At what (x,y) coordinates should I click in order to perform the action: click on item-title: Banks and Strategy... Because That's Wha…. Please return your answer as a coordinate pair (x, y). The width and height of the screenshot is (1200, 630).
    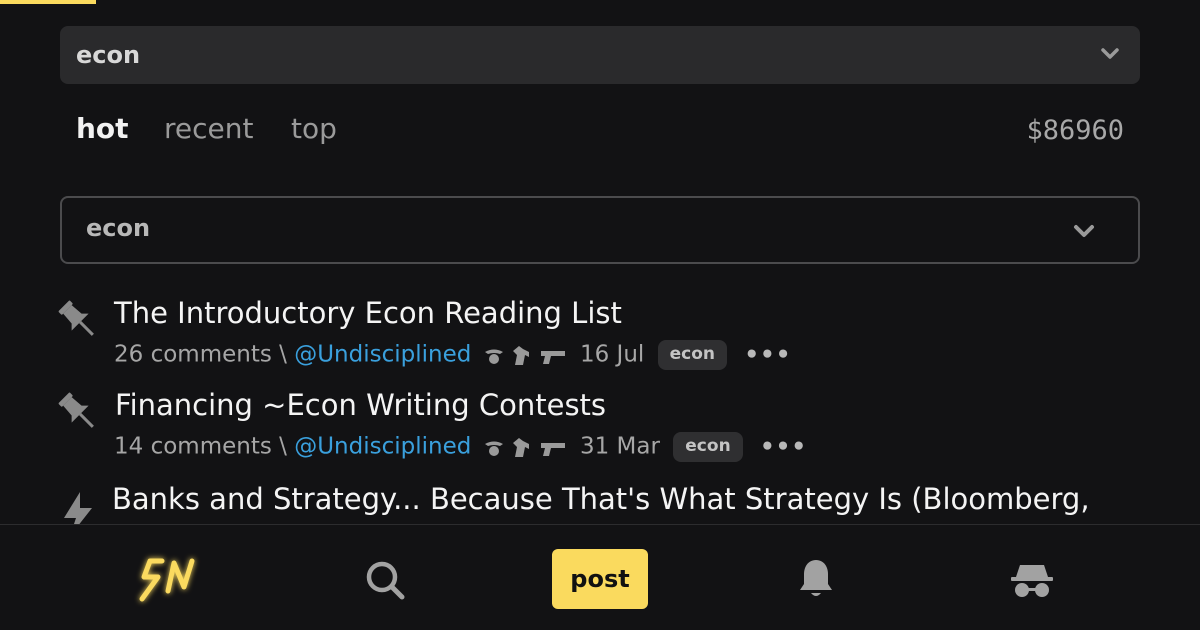
    Looking at the image, I should click on (601, 499).